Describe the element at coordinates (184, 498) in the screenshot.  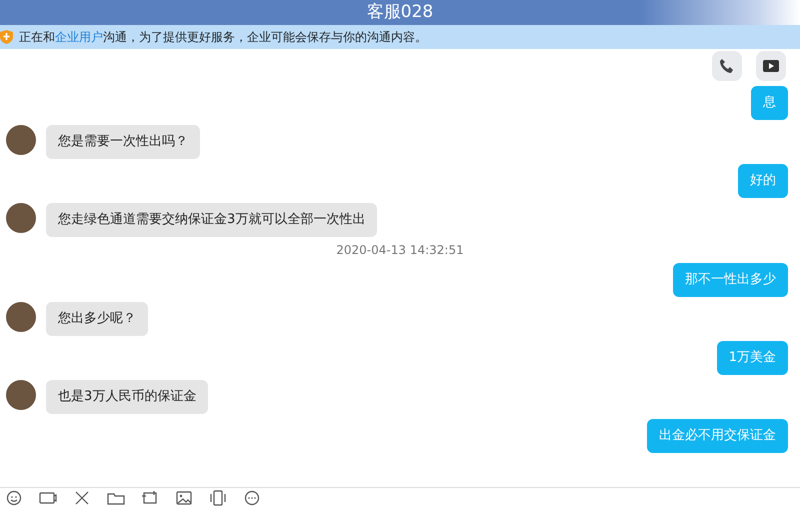
I see `image-icon` at that location.